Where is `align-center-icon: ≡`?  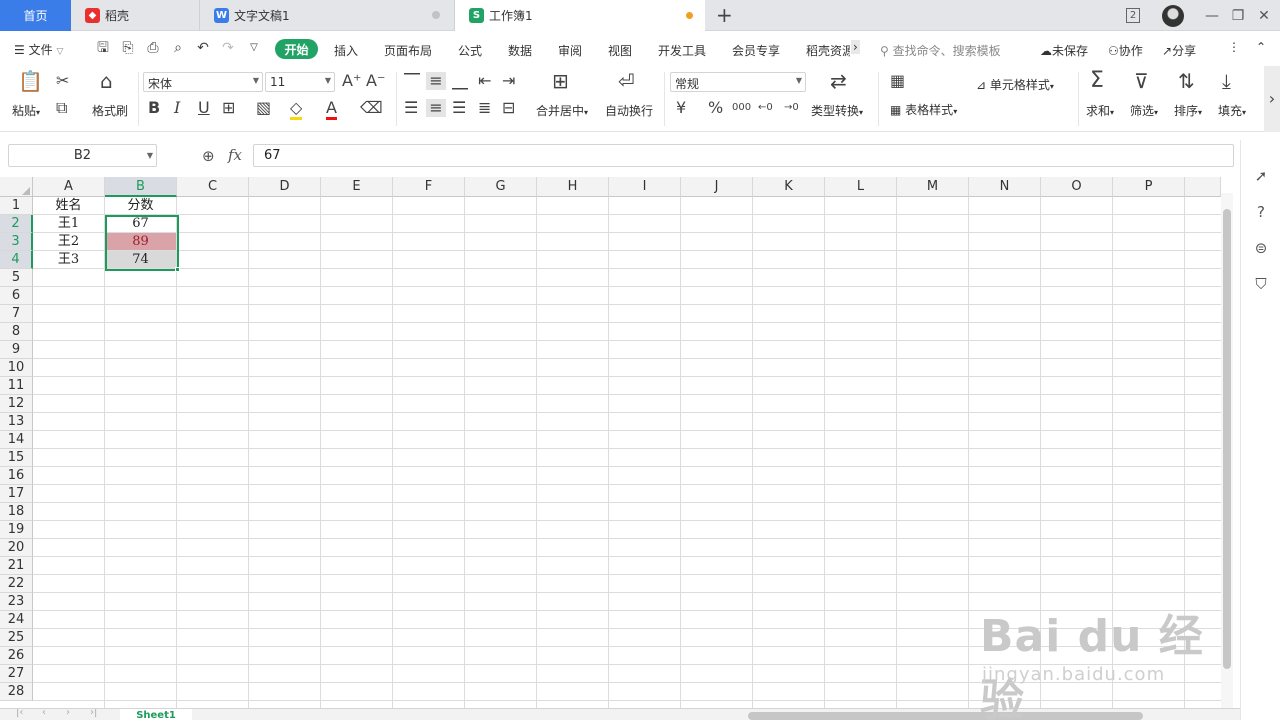 align-center-icon: ≡ is located at coordinates (436, 108).